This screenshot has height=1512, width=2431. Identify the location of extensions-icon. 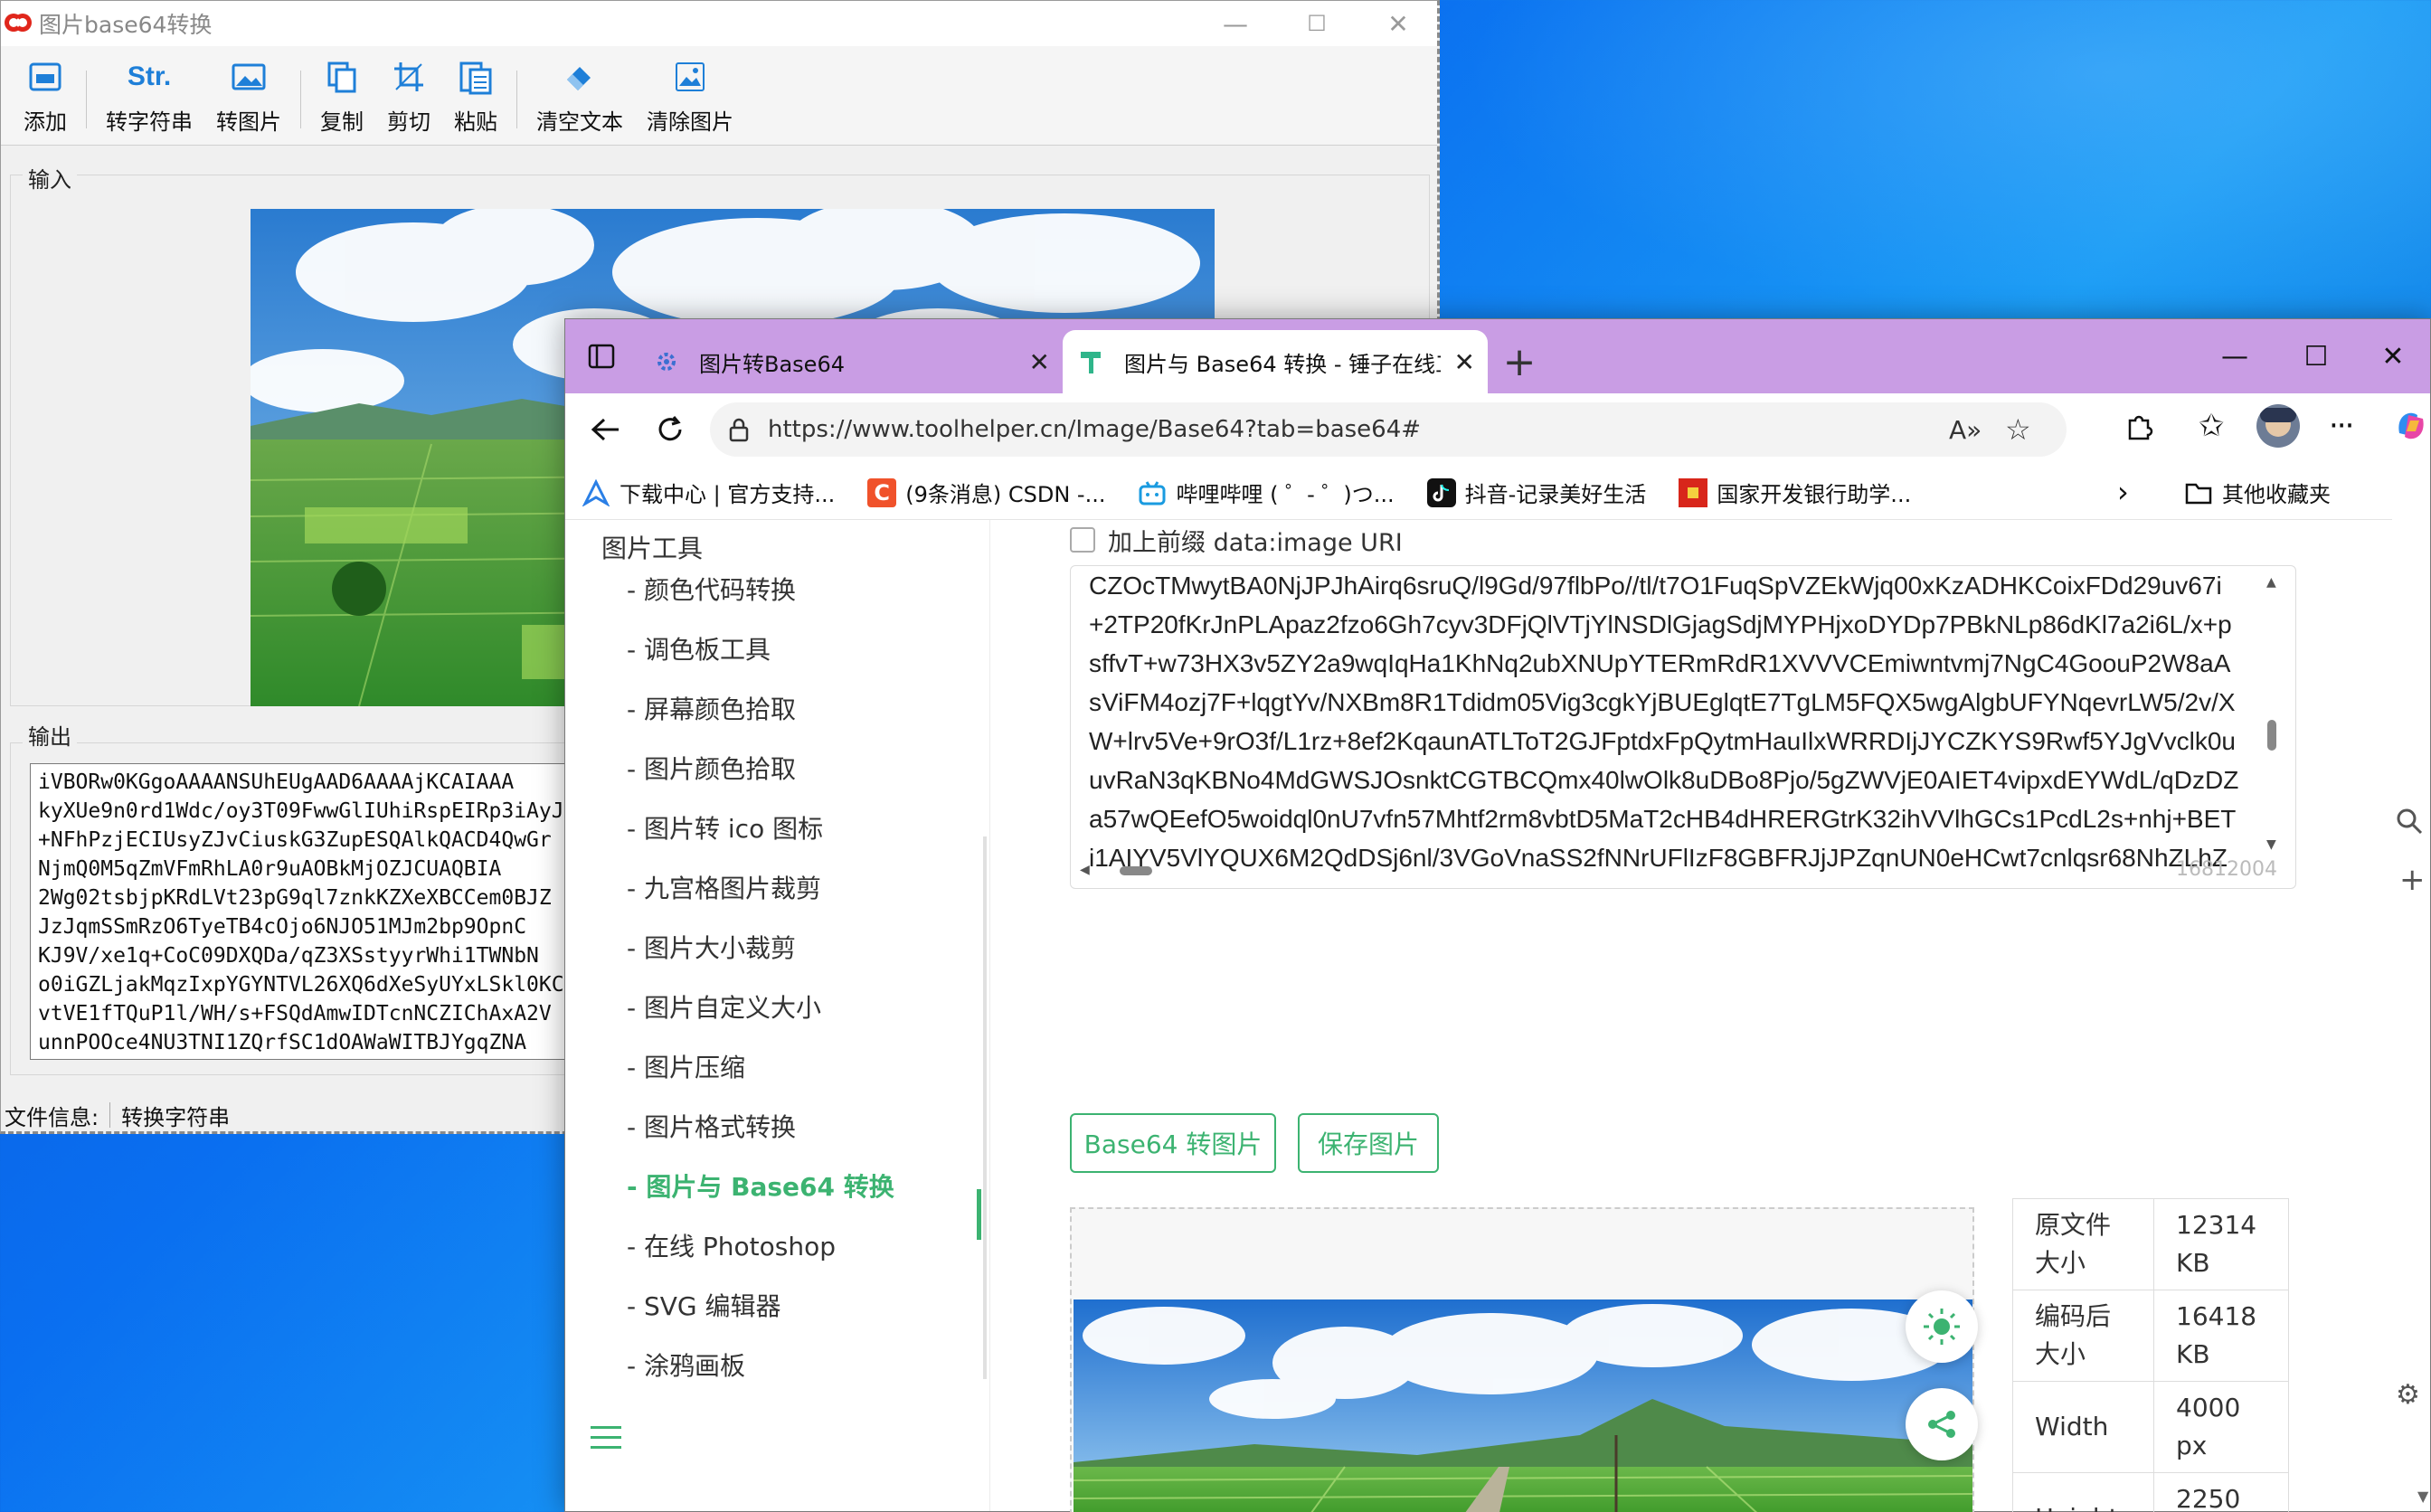
(2139, 428).